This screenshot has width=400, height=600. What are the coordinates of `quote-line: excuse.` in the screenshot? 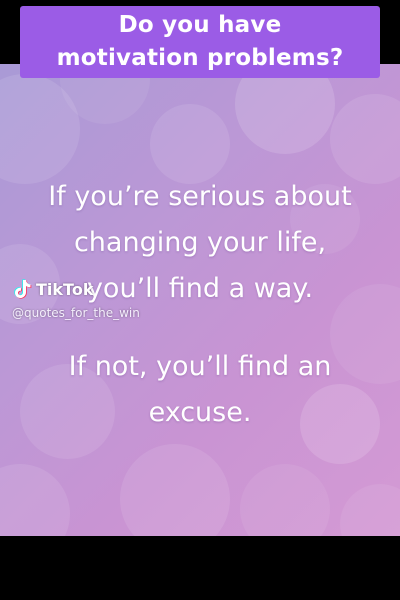 It's located at (200, 412).